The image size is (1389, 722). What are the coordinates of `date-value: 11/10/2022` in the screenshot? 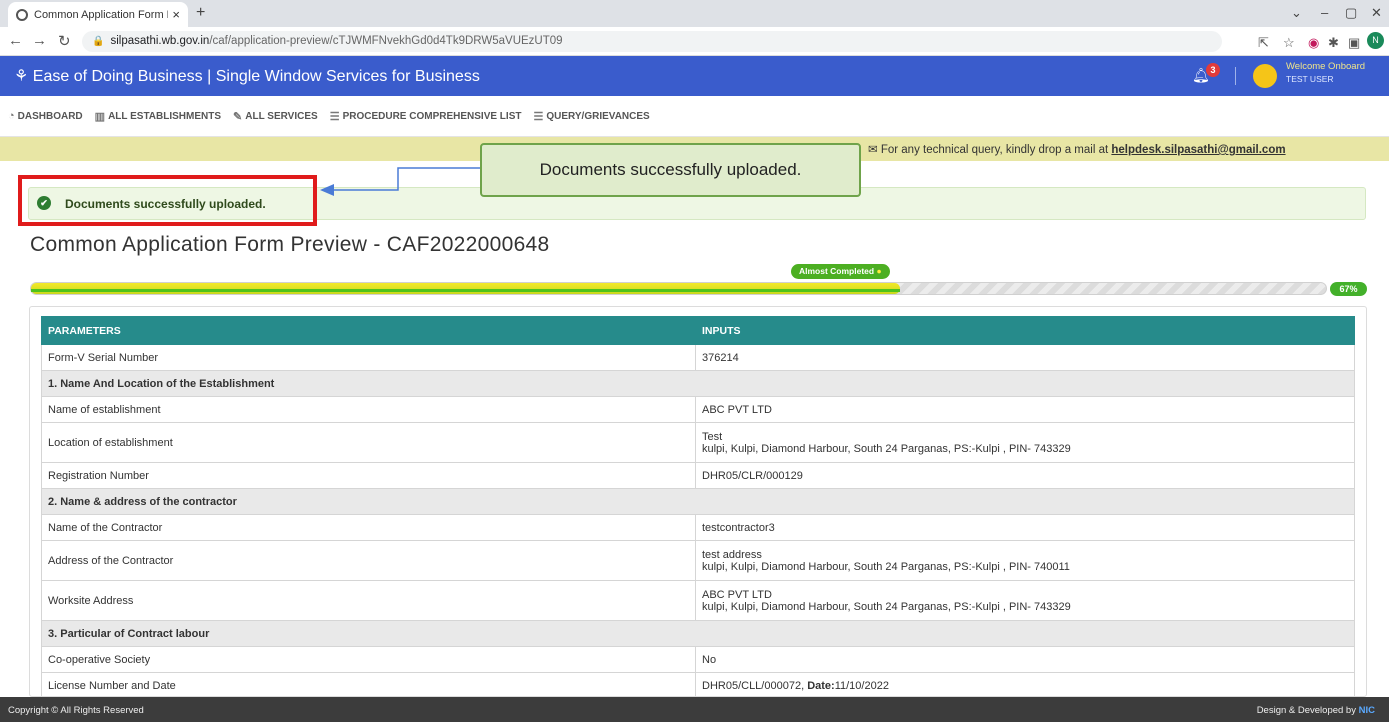 It's located at (861, 685).